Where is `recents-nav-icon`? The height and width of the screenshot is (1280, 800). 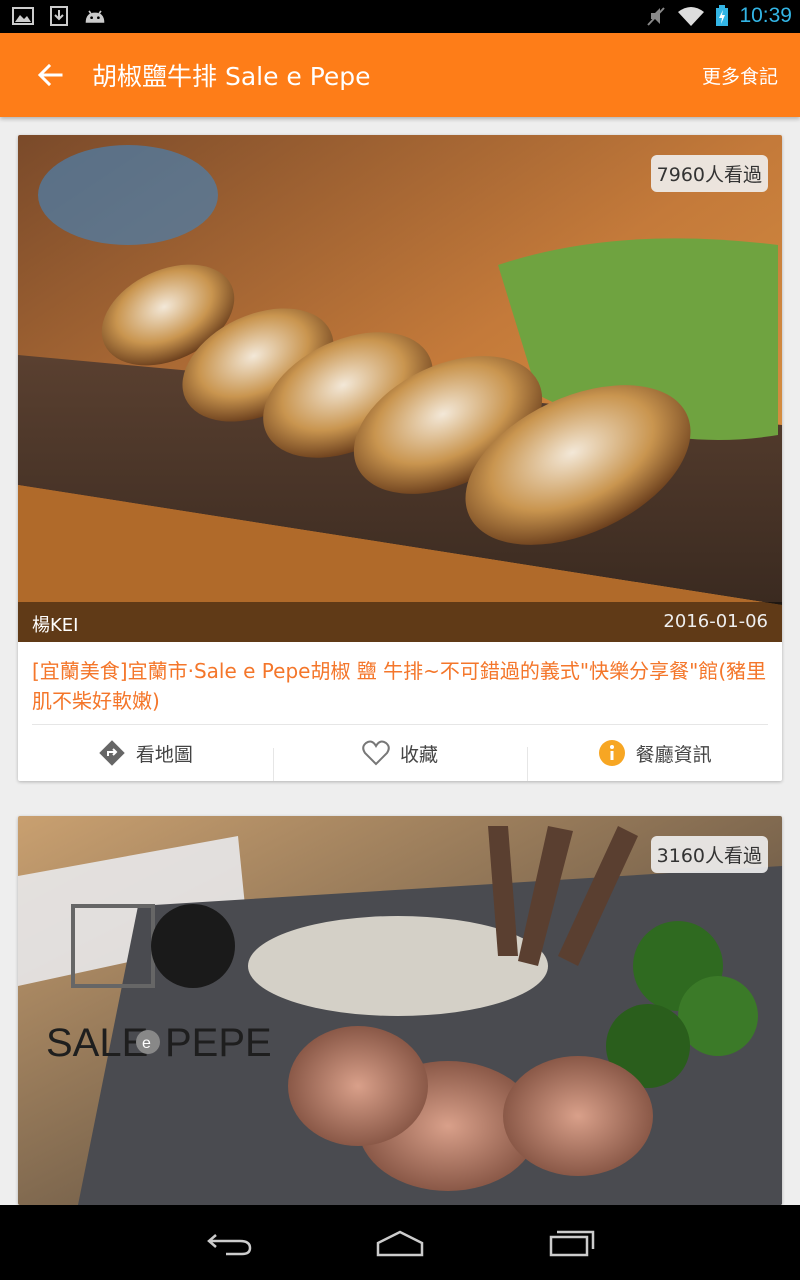 recents-nav-icon is located at coordinates (572, 1243).